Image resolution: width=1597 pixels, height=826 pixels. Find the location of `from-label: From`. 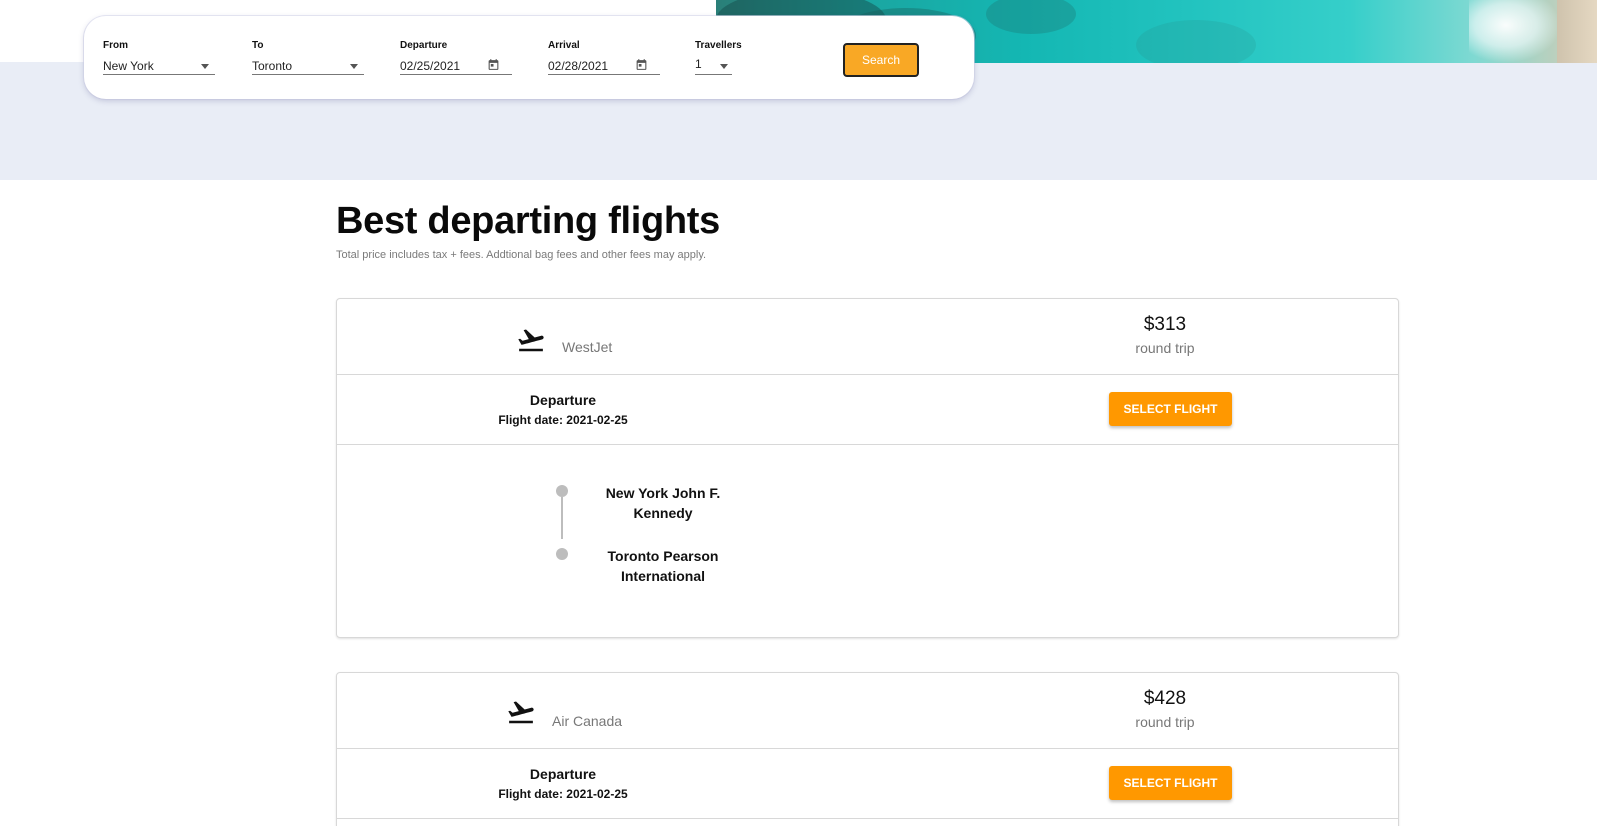

from-label: From is located at coordinates (115, 45).